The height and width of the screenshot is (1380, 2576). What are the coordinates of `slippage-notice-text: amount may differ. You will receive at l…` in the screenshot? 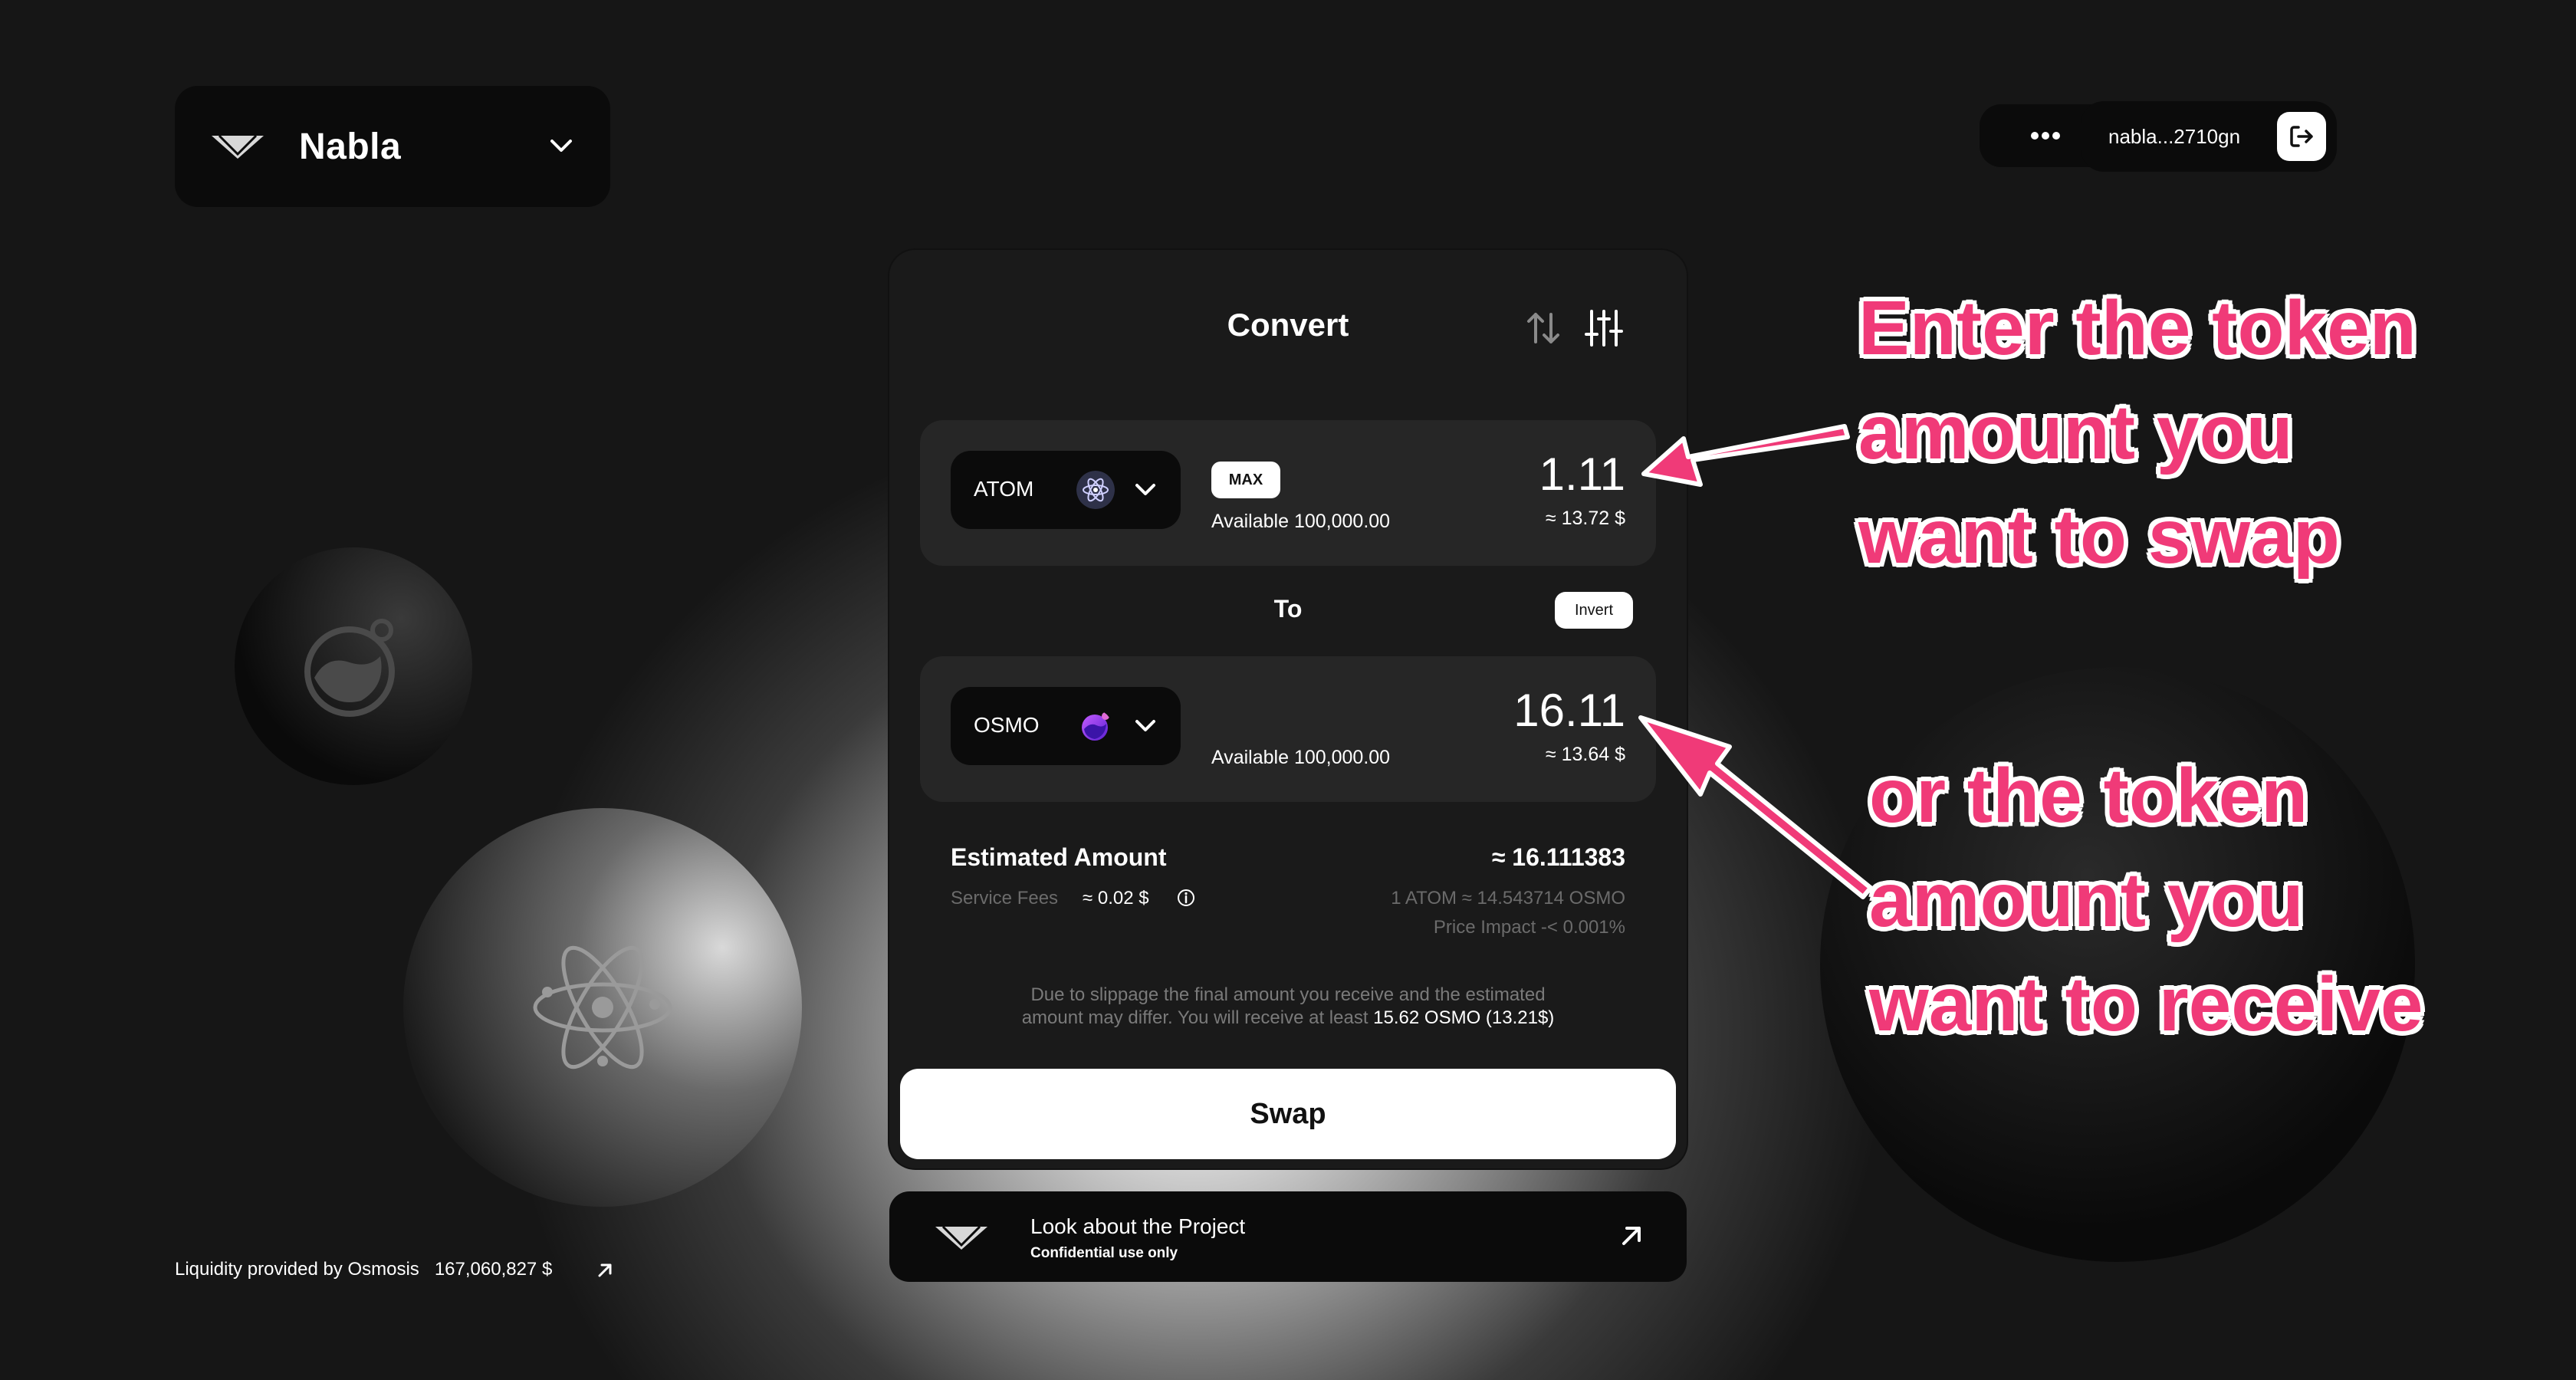 It's located at (1194, 1018).